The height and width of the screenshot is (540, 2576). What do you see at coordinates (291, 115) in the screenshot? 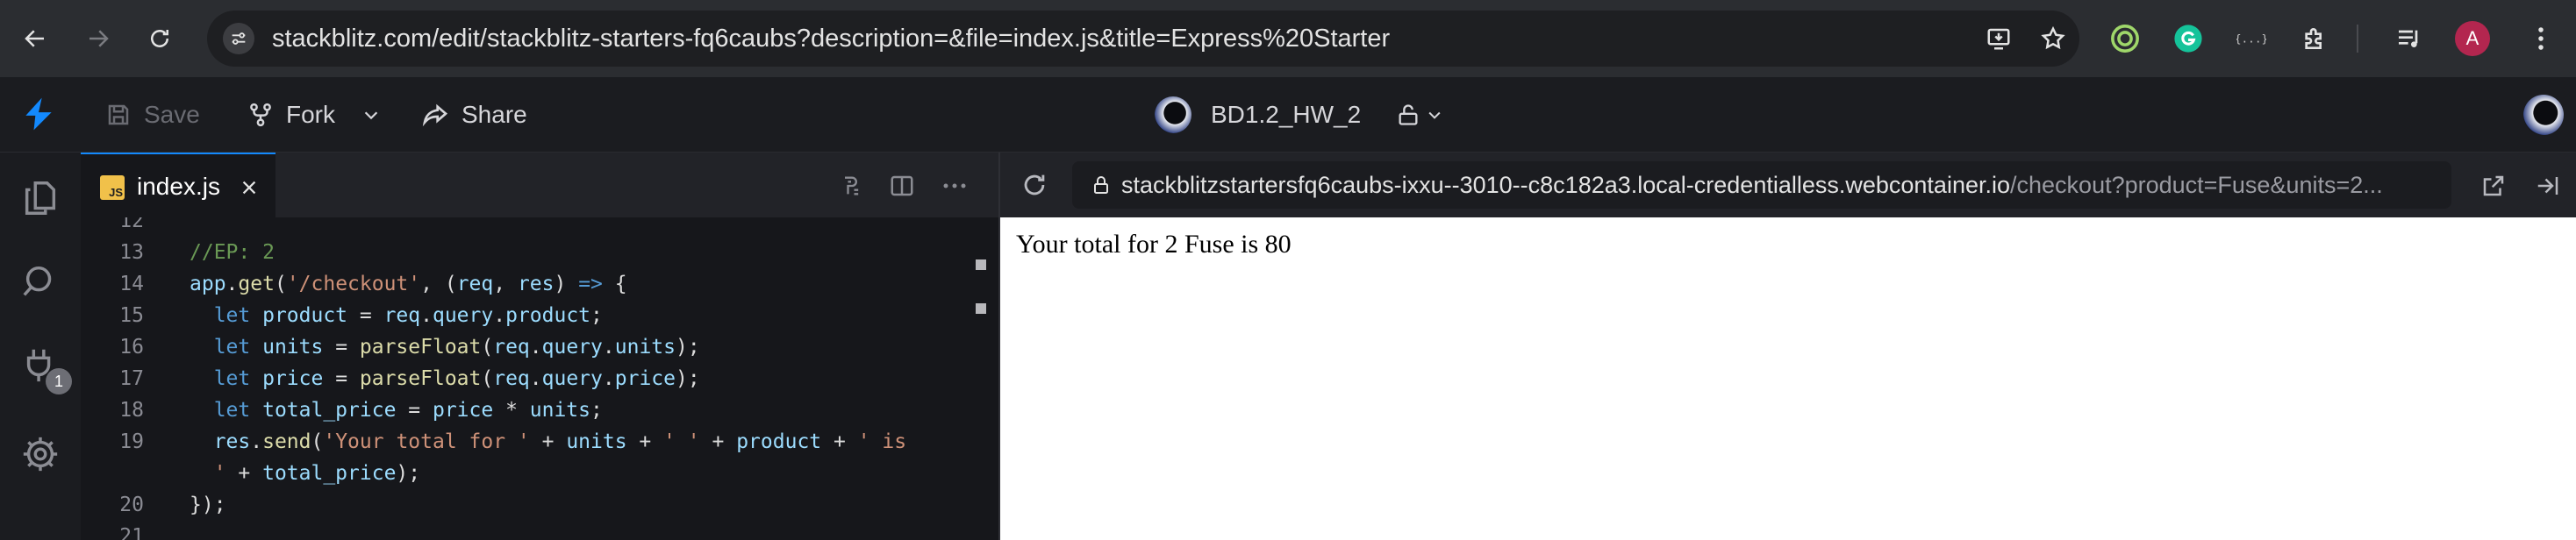
I see `fork-button: Fork` at bounding box center [291, 115].